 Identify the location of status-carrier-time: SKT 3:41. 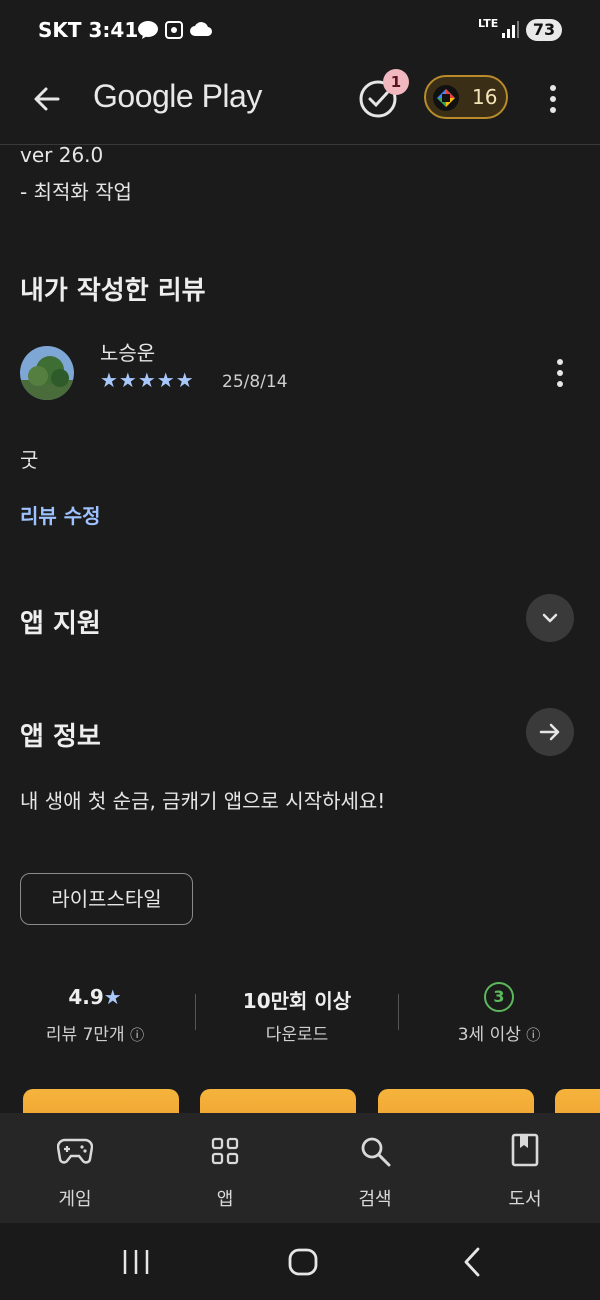
(88, 30).